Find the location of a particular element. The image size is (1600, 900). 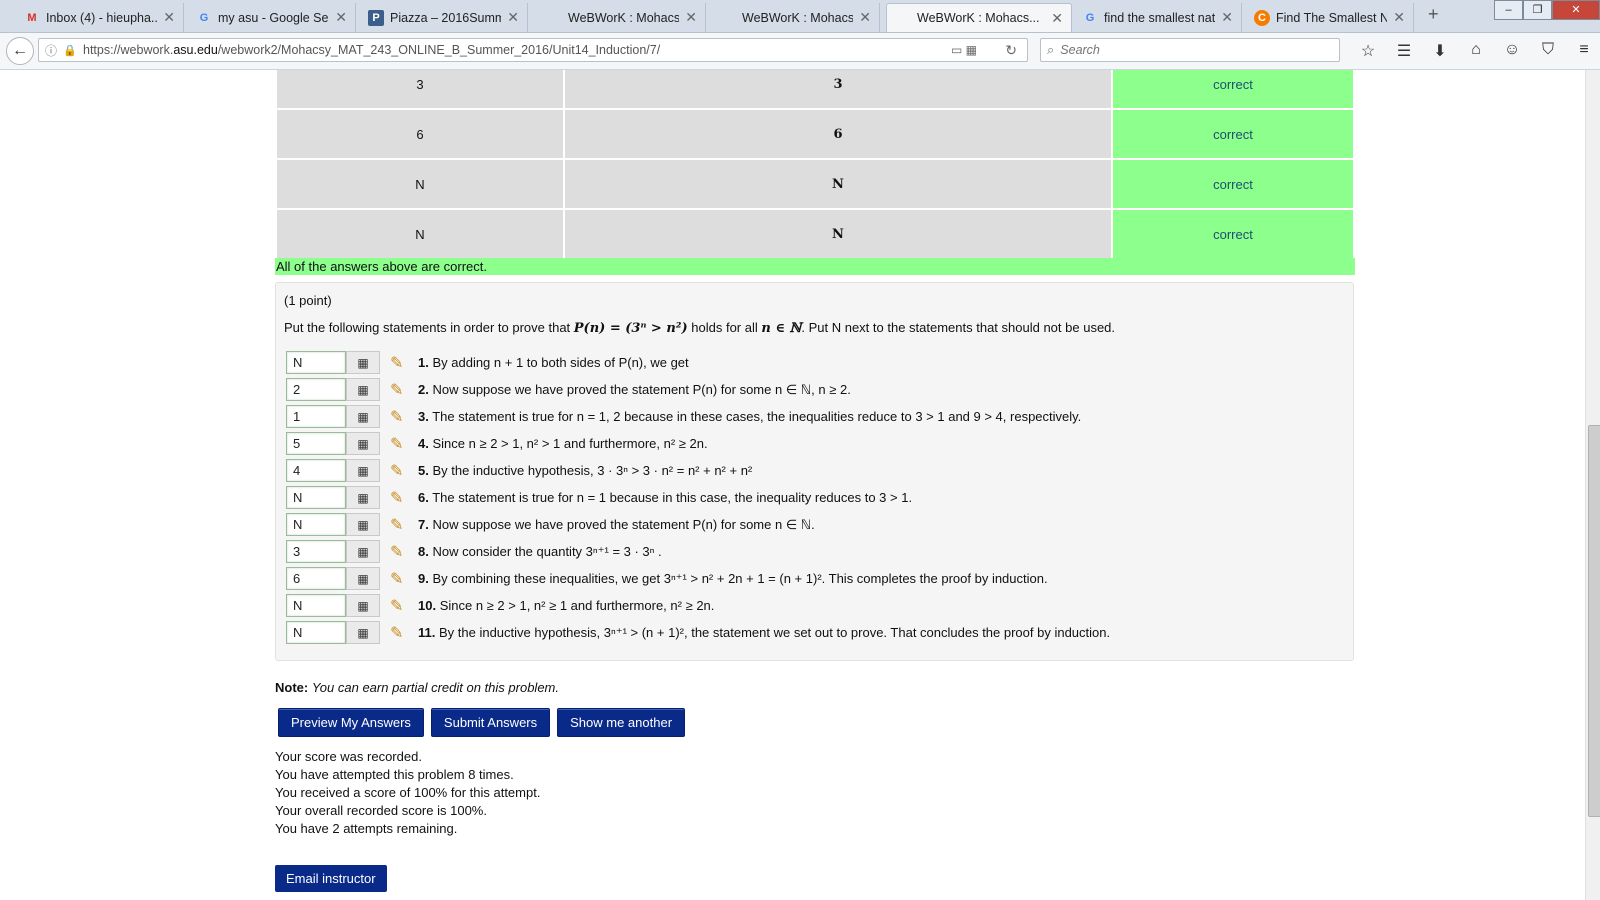

search-input is located at coordinates (1190, 50).